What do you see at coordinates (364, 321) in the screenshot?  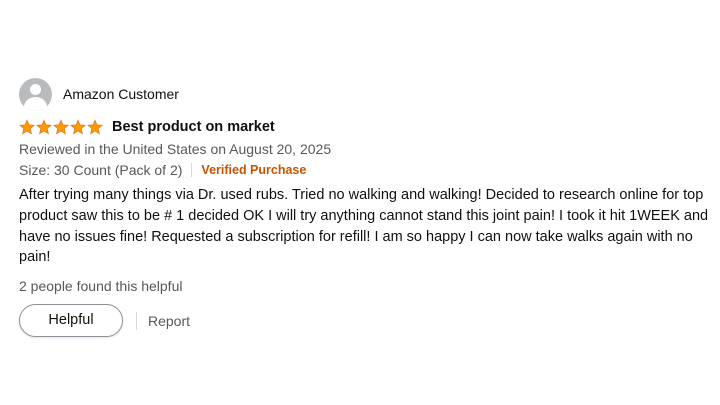 I see `review-actions: Helpful Report` at bounding box center [364, 321].